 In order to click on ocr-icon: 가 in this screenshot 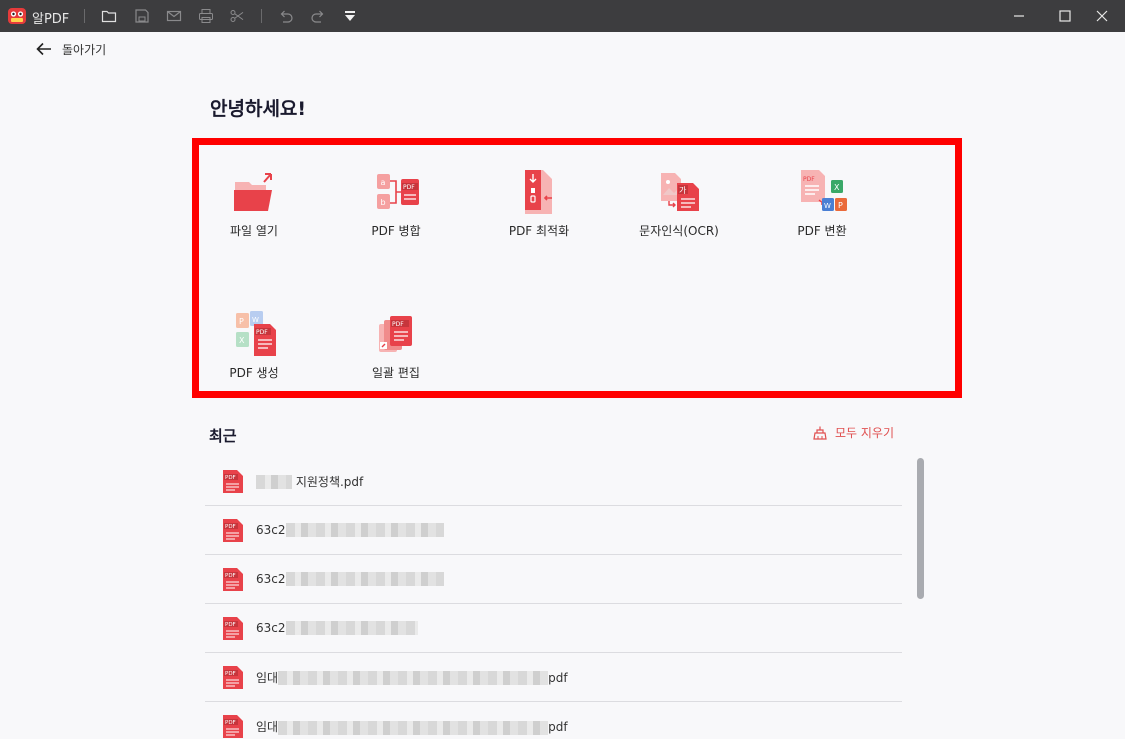, I will do `click(679, 192)`.